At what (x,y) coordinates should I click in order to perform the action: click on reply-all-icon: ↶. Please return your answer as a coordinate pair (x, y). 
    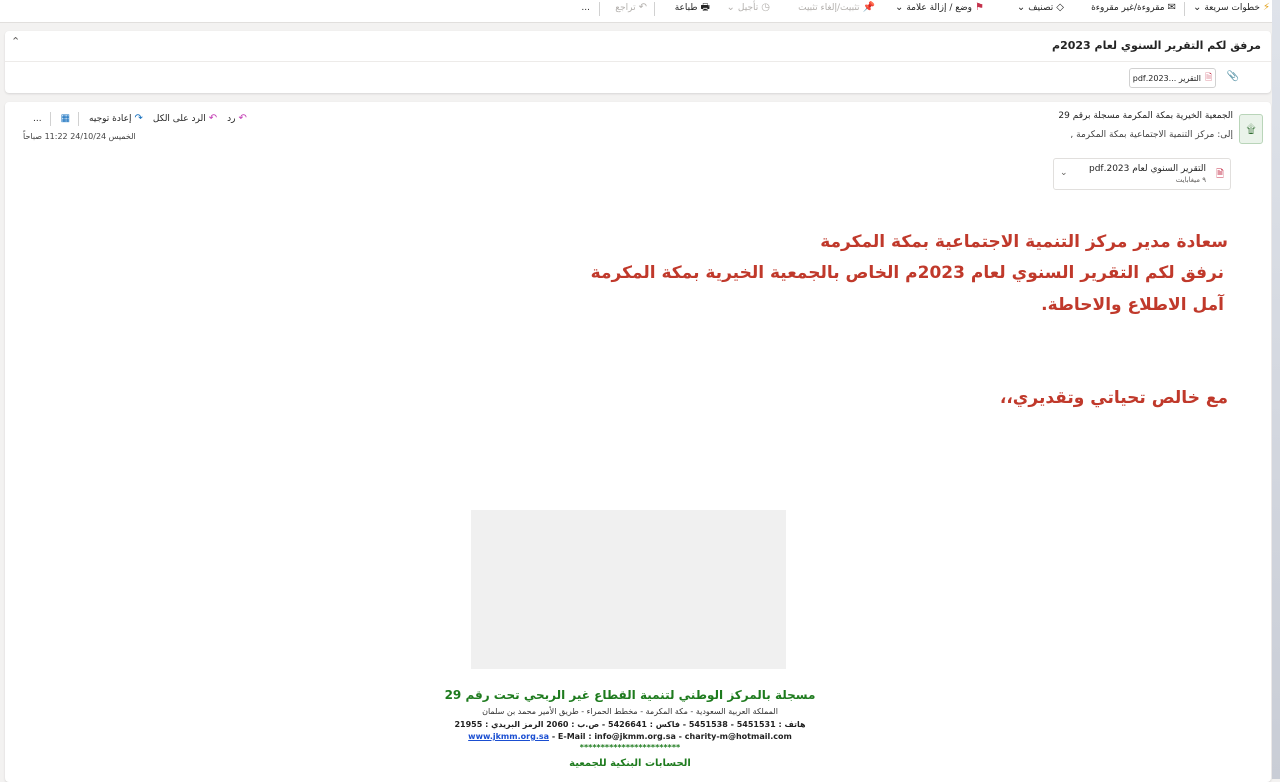
    Looking at the image, I should click on (213, 118).